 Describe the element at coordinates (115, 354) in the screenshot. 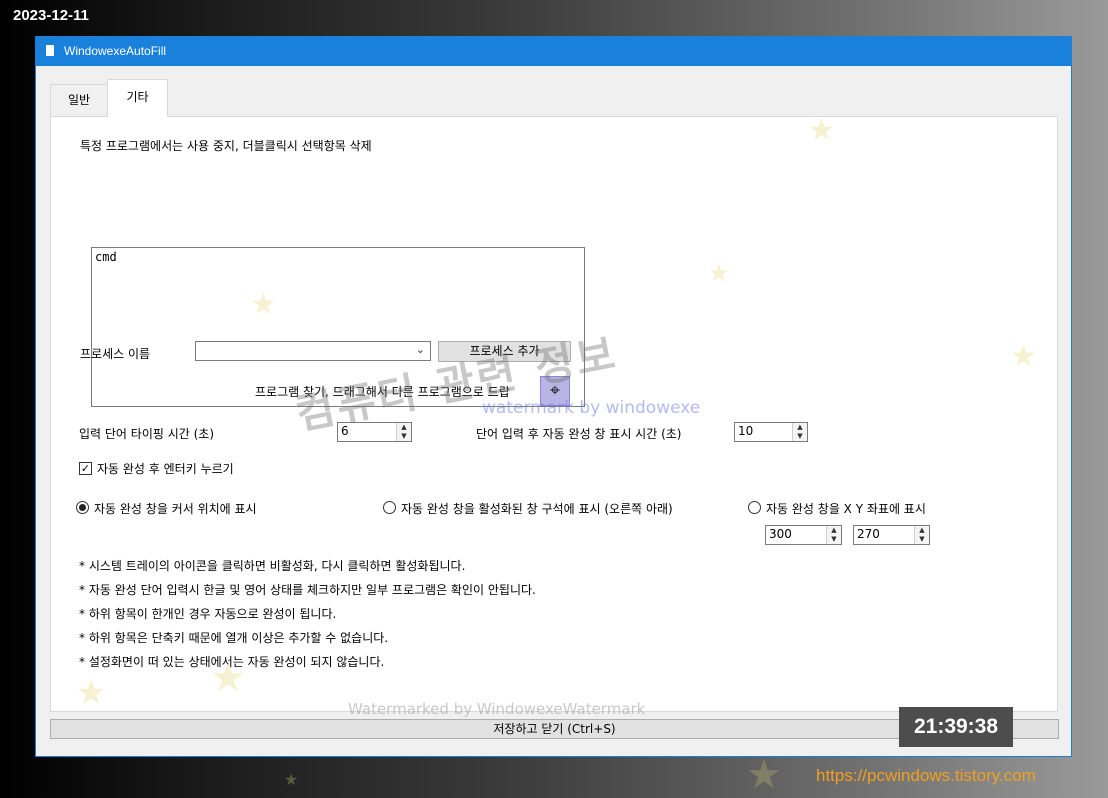

I see `process-name-label: 프로세스 이름` at that location.